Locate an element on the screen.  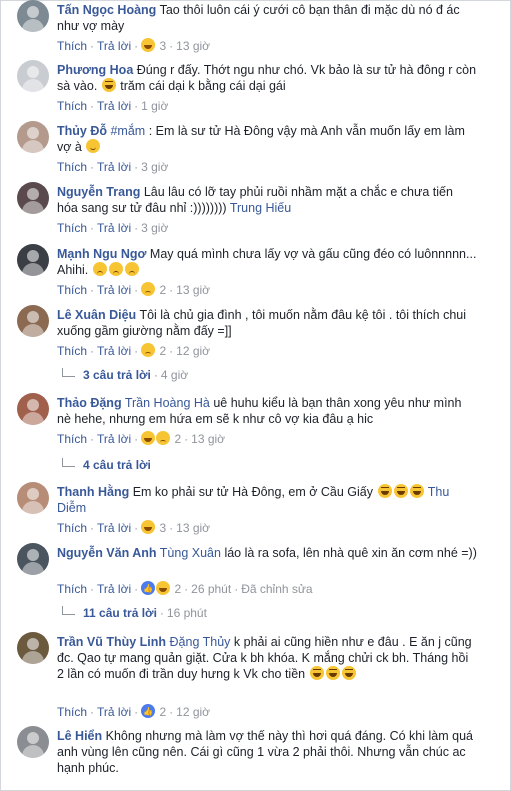
comment-author: Nguyễn Trang is located at coordinates (98, 192).